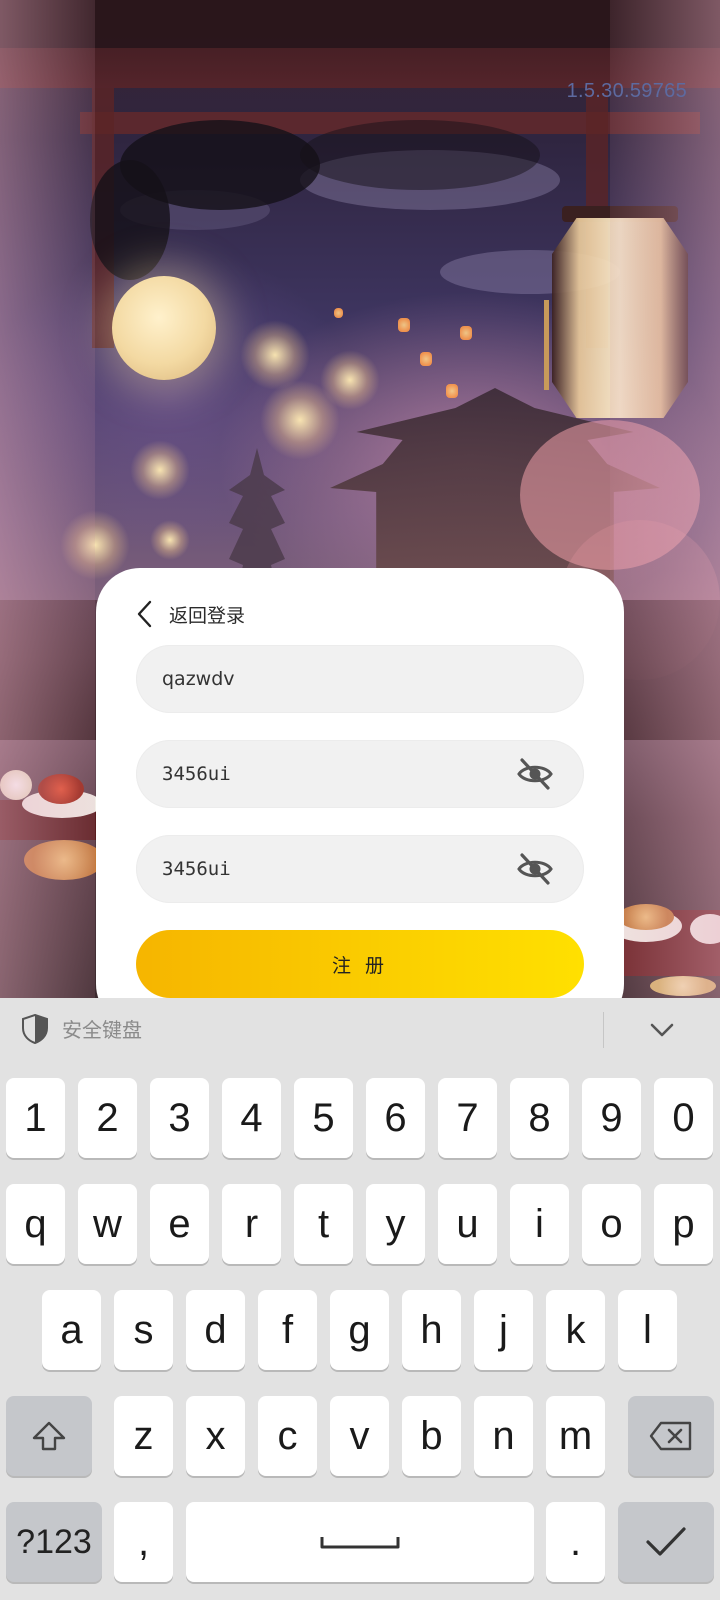 This screenshot has height=1600, width=720. Describe the element at coordinates (575, 1330) in the screenshot. I see `key-k: k` at that location.